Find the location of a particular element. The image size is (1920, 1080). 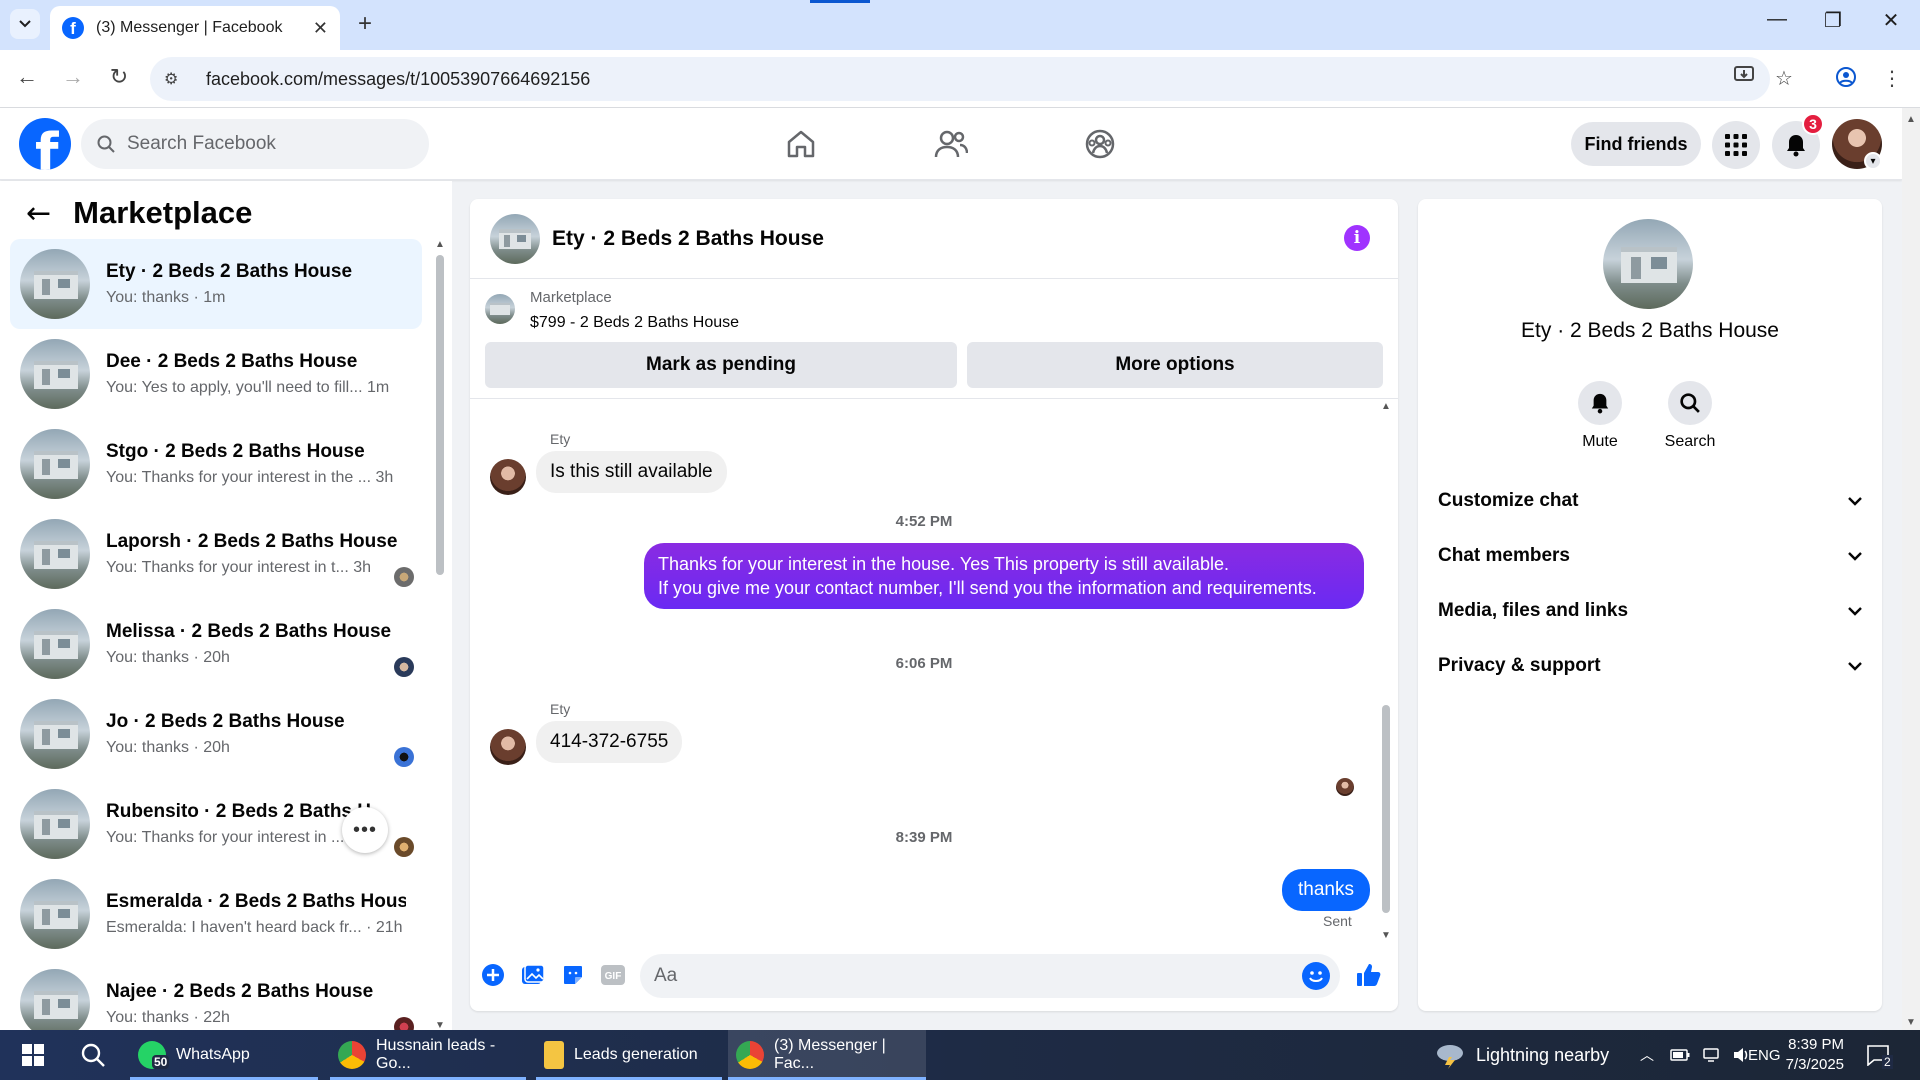

friends-icon is located at coordinates (951, 144).